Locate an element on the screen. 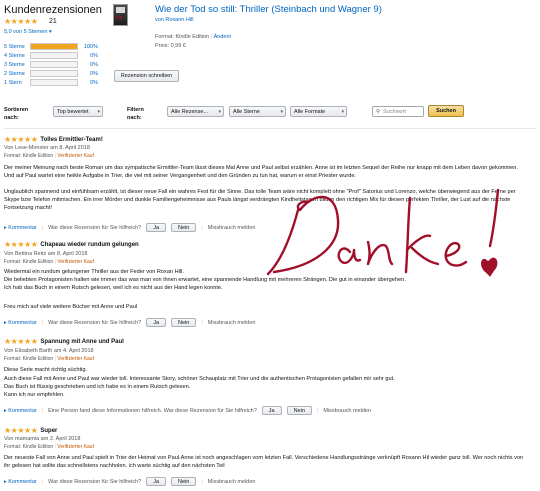 The height and width of the screenshot is (491, 540). review-meta: Von Elisabeth Barth am 4. April 2018 is located at coordinates (49, 351).